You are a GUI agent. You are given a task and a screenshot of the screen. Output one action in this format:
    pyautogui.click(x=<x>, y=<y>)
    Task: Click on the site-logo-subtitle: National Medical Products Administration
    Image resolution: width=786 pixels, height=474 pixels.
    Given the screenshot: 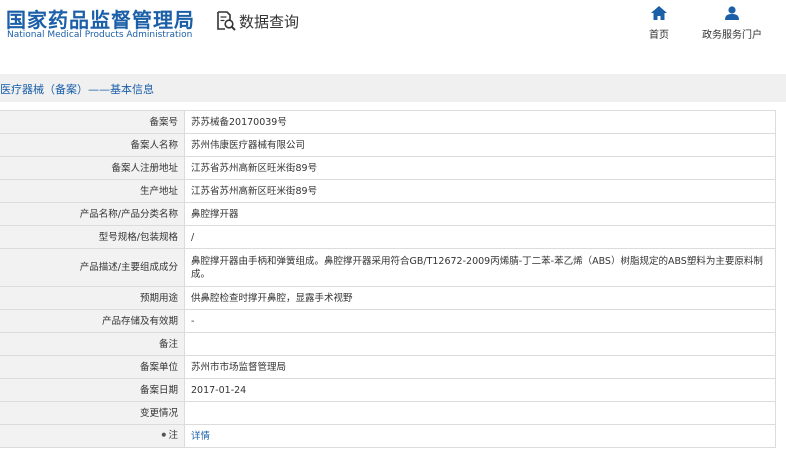 What is the action you would take?
    pyautogui.click(x=100, y=35)
    